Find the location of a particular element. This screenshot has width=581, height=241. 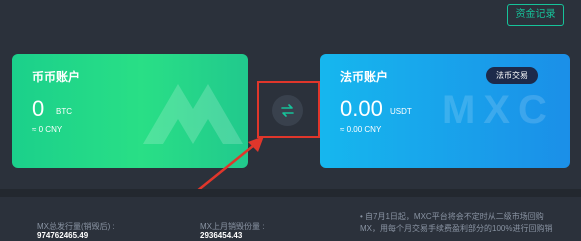

coin-account-unit: BTC is located at coordinates (64, 111).